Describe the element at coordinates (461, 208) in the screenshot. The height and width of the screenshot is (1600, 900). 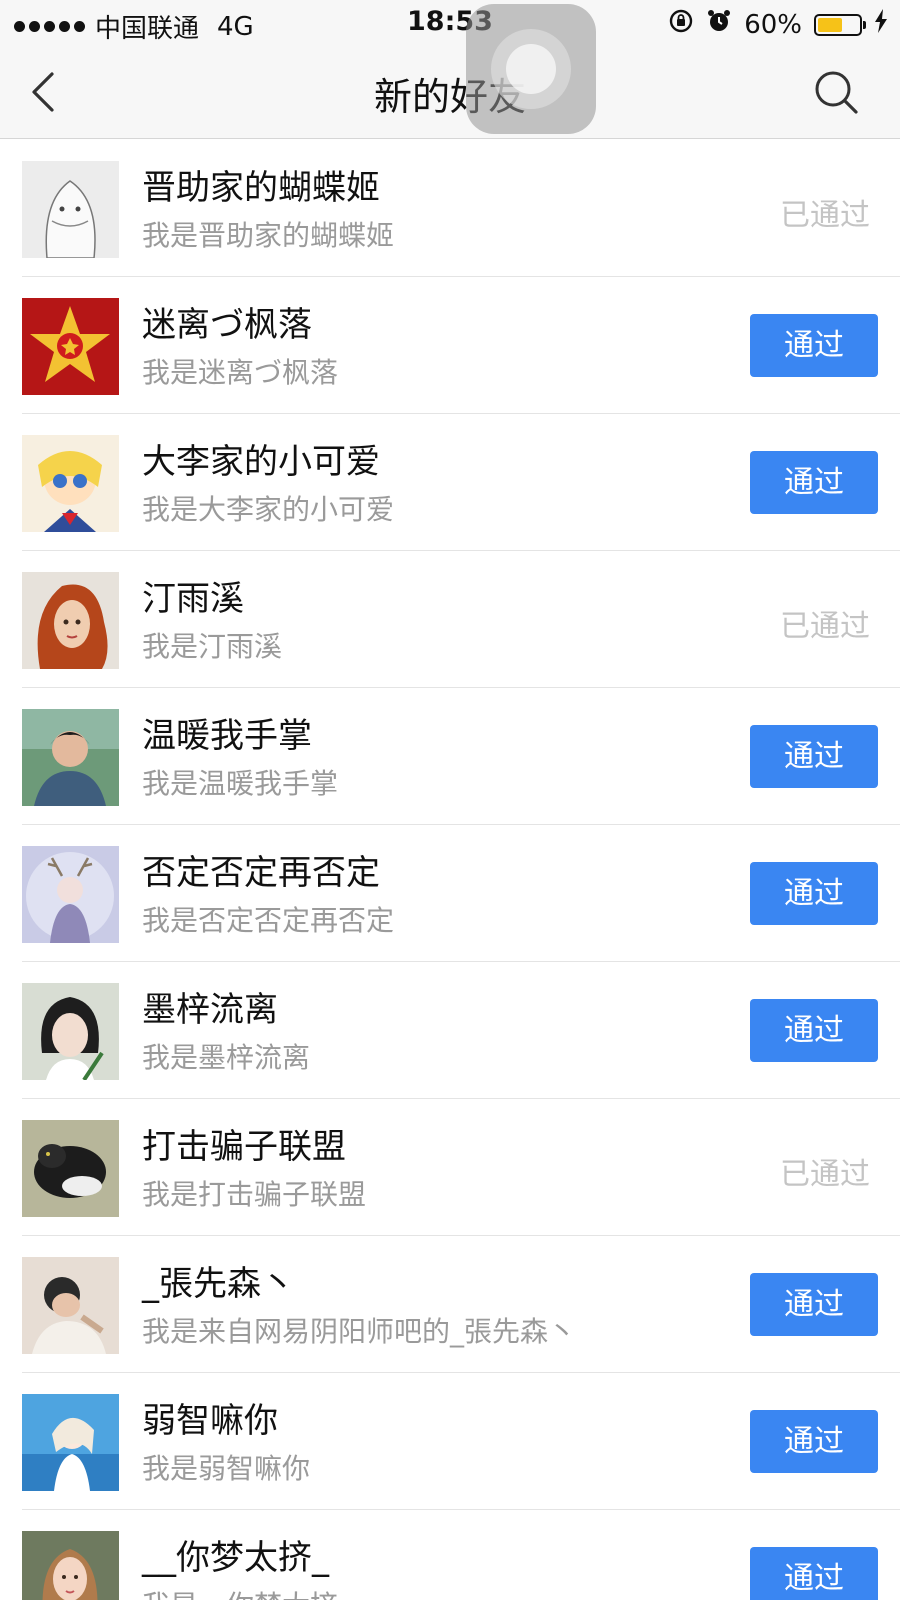
I see `friend-request-row: 晋助家的蝴蝶姬我是晋助家的蝴蝶姬 已通过` at that location.